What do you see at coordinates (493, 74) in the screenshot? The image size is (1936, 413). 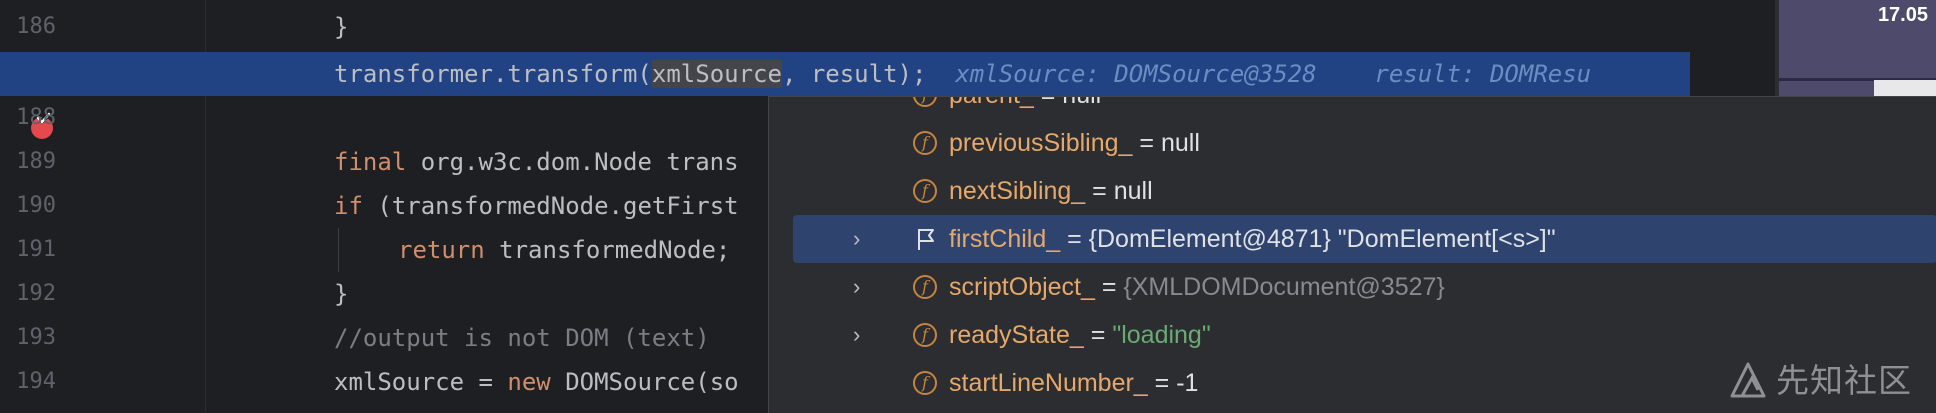 I see `code-segment: transformer.transform(` at bounding box center [493, 74].